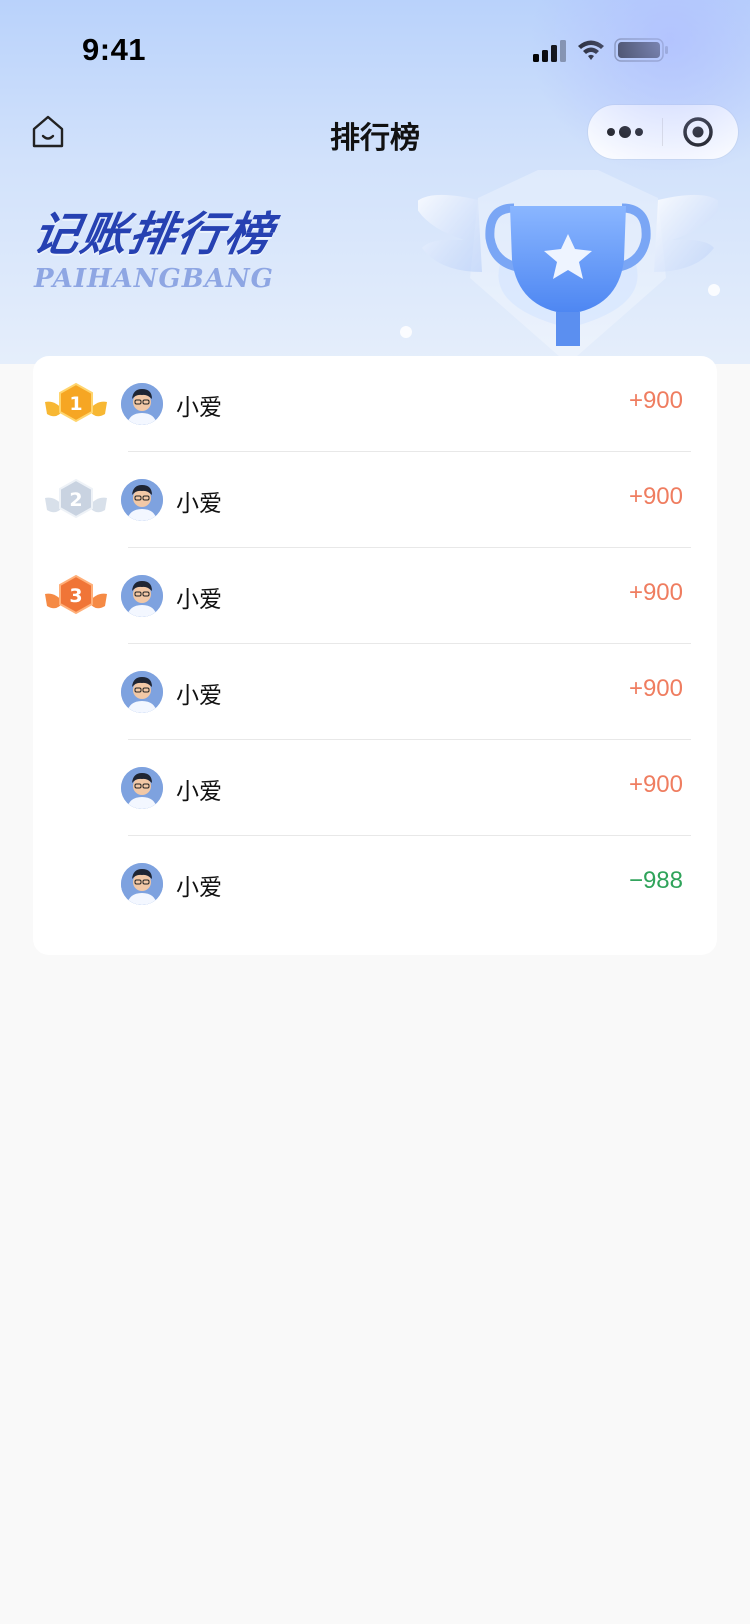  I want to click on score-value: −988, so click(655, 880).